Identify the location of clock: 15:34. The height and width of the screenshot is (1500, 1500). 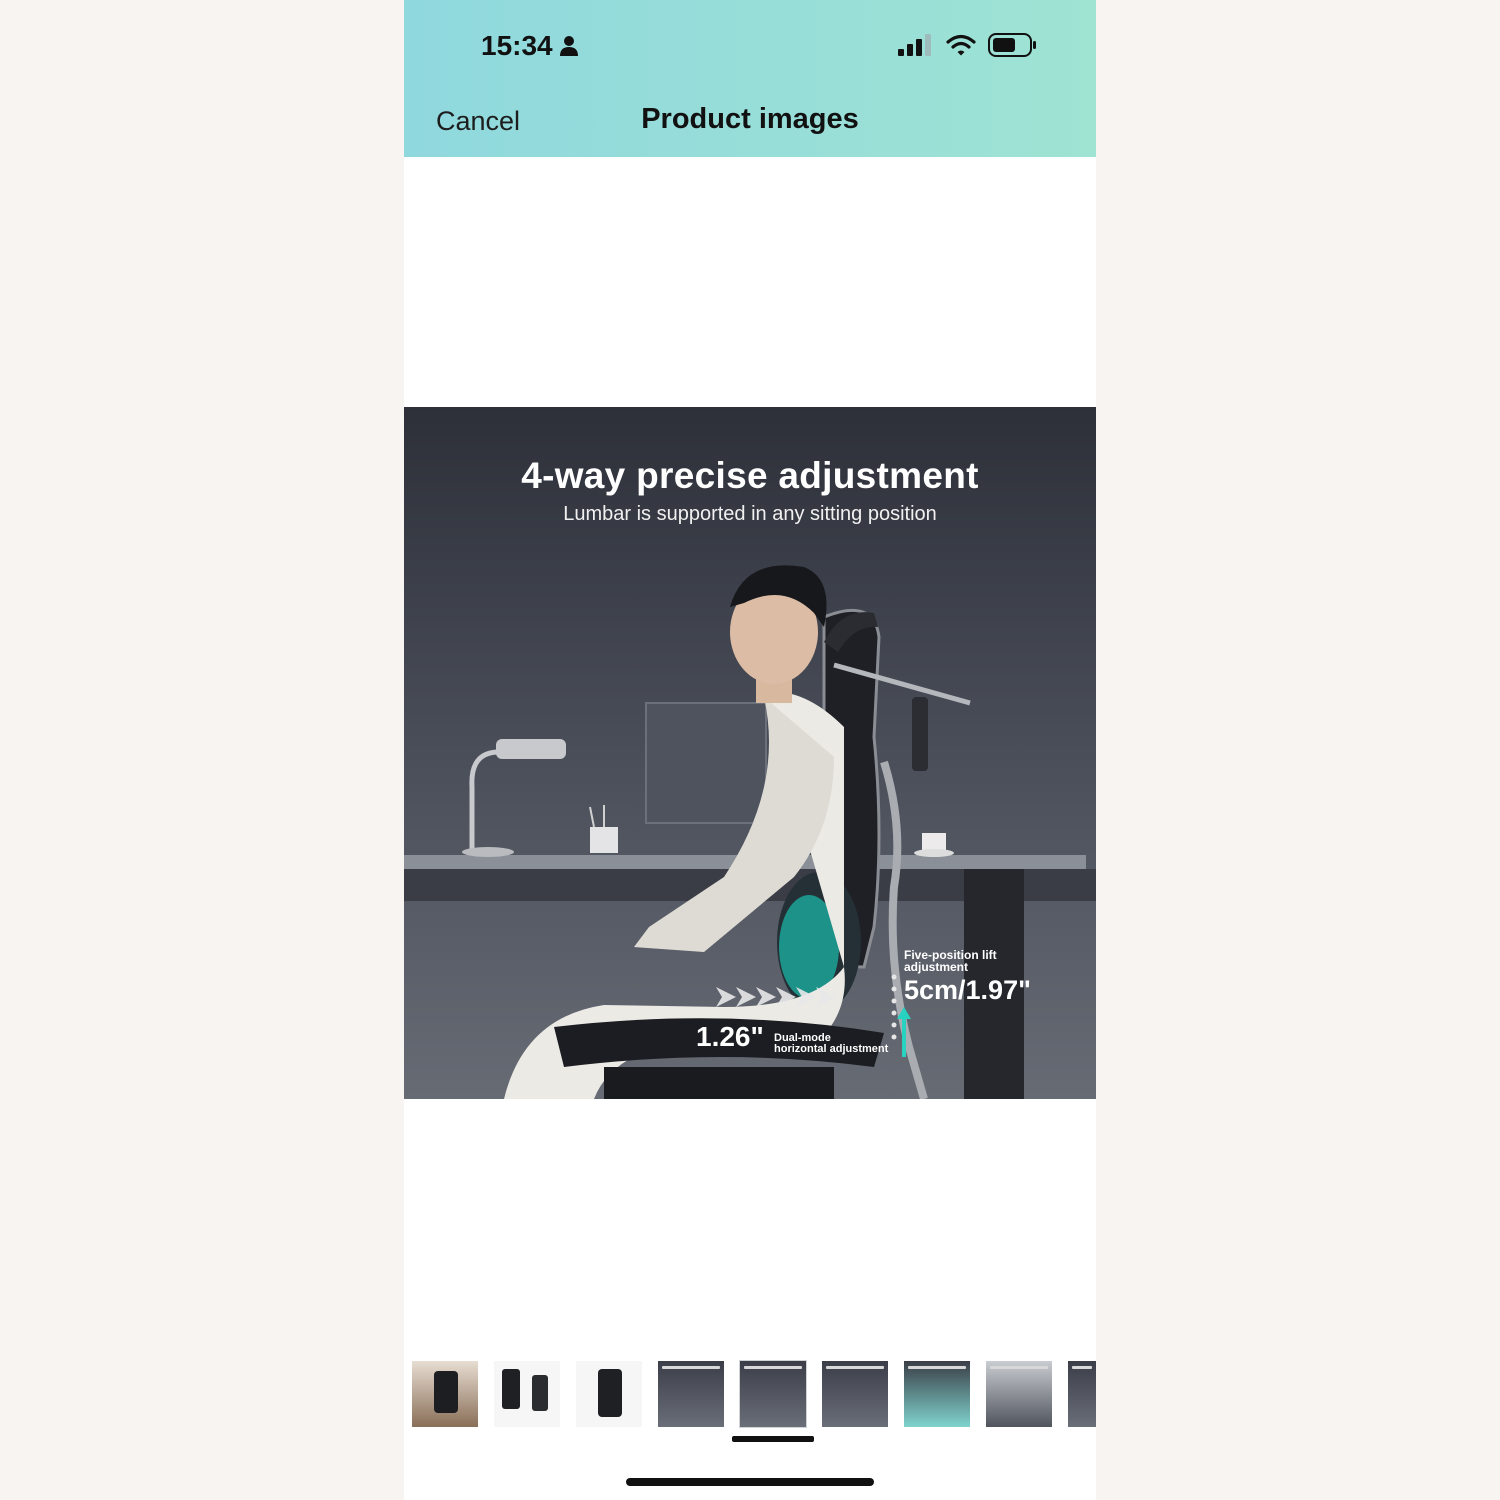
(517, 45).